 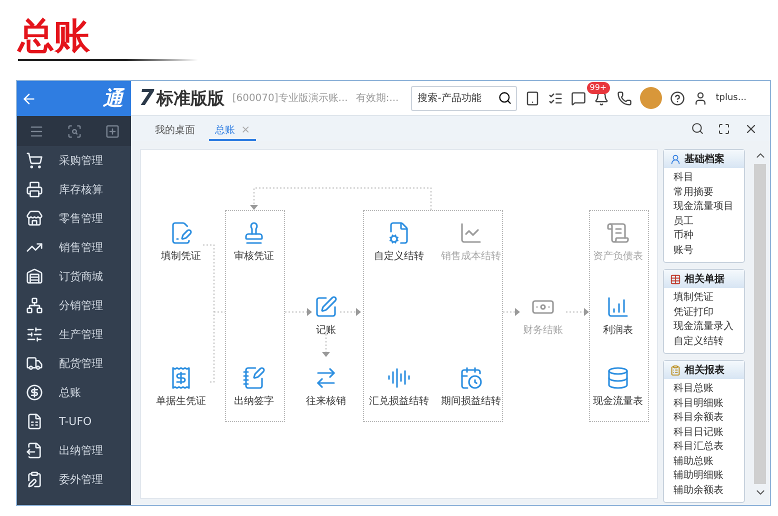 What do you see at coordinates (34, 450) in the screenshot?
I see `export-icon` at bounding box center [34, 450].